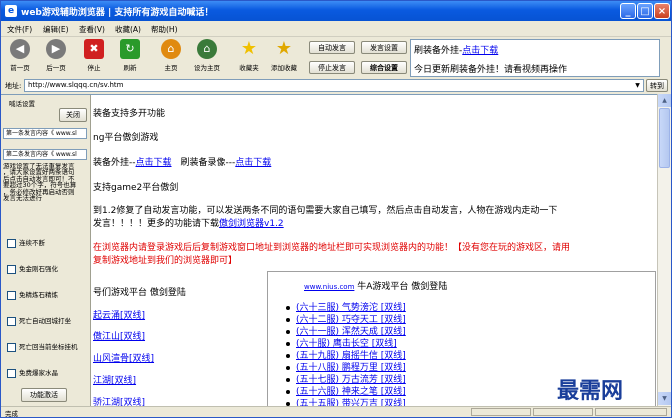  I want to click on menu-edit: 编辑(E), so click(56, 29).